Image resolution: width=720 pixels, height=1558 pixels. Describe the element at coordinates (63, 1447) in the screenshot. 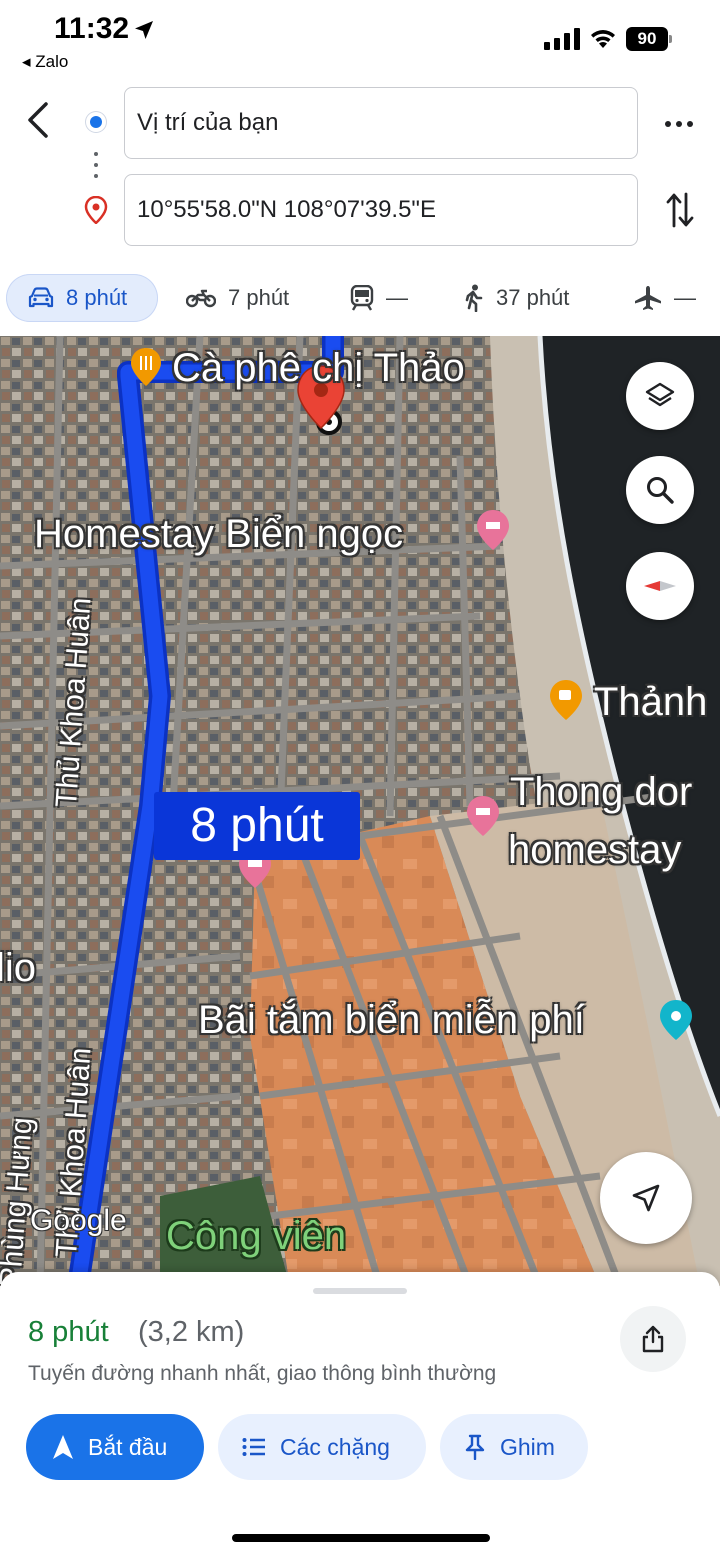

I see `navigation-icon` at that location.